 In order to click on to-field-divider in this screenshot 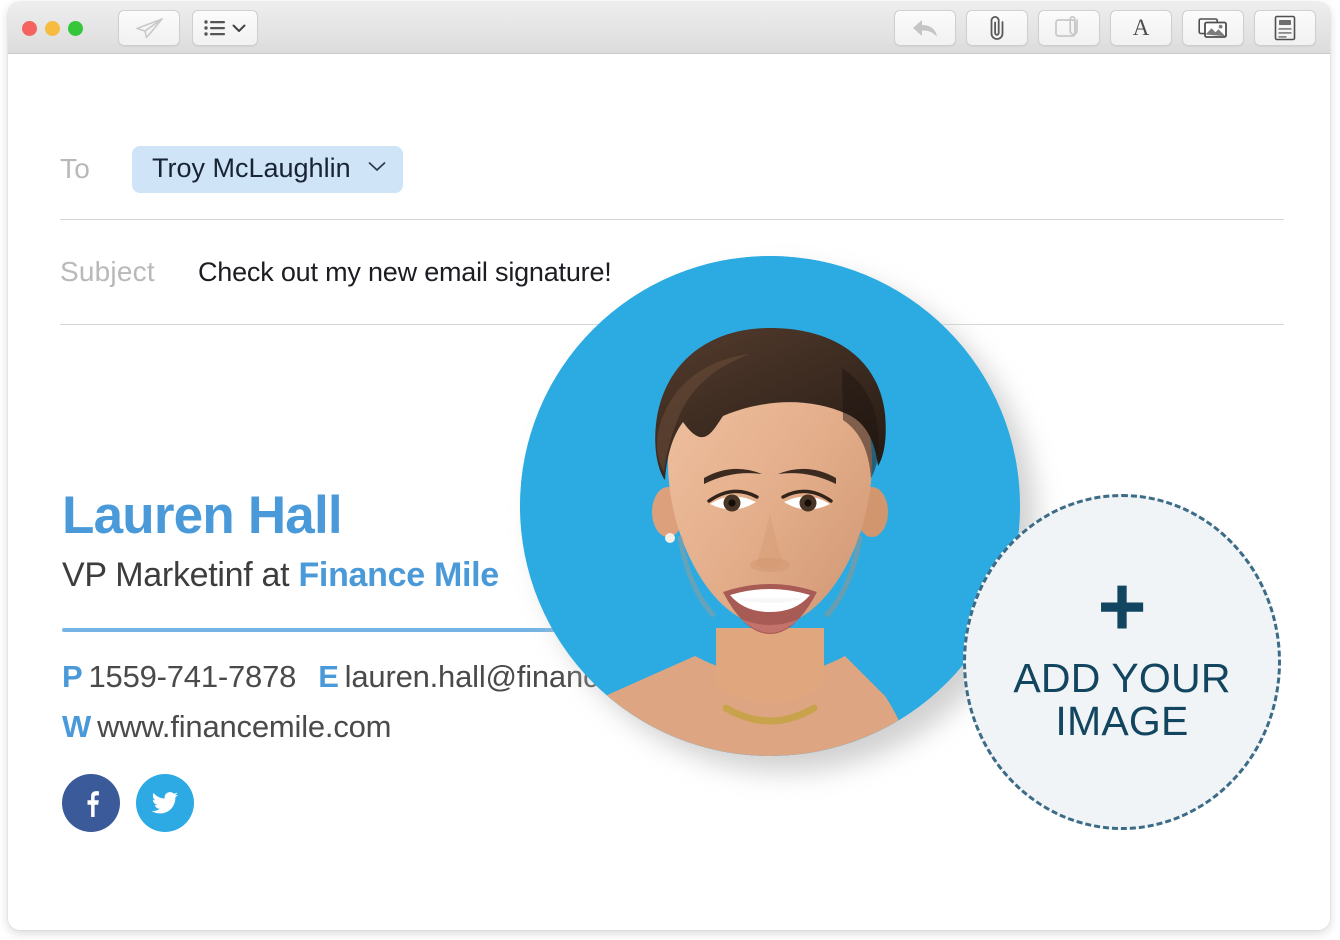, I will do `click(672, 219)`.